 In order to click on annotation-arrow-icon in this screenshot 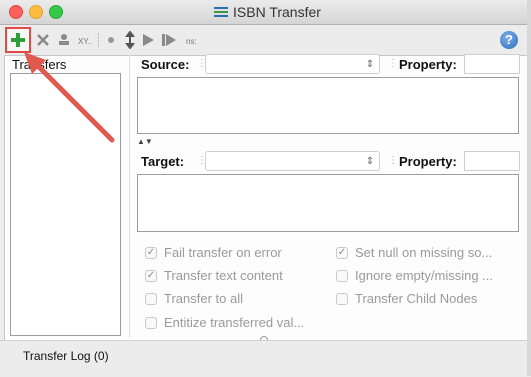, I will do `click(69, 97)`.